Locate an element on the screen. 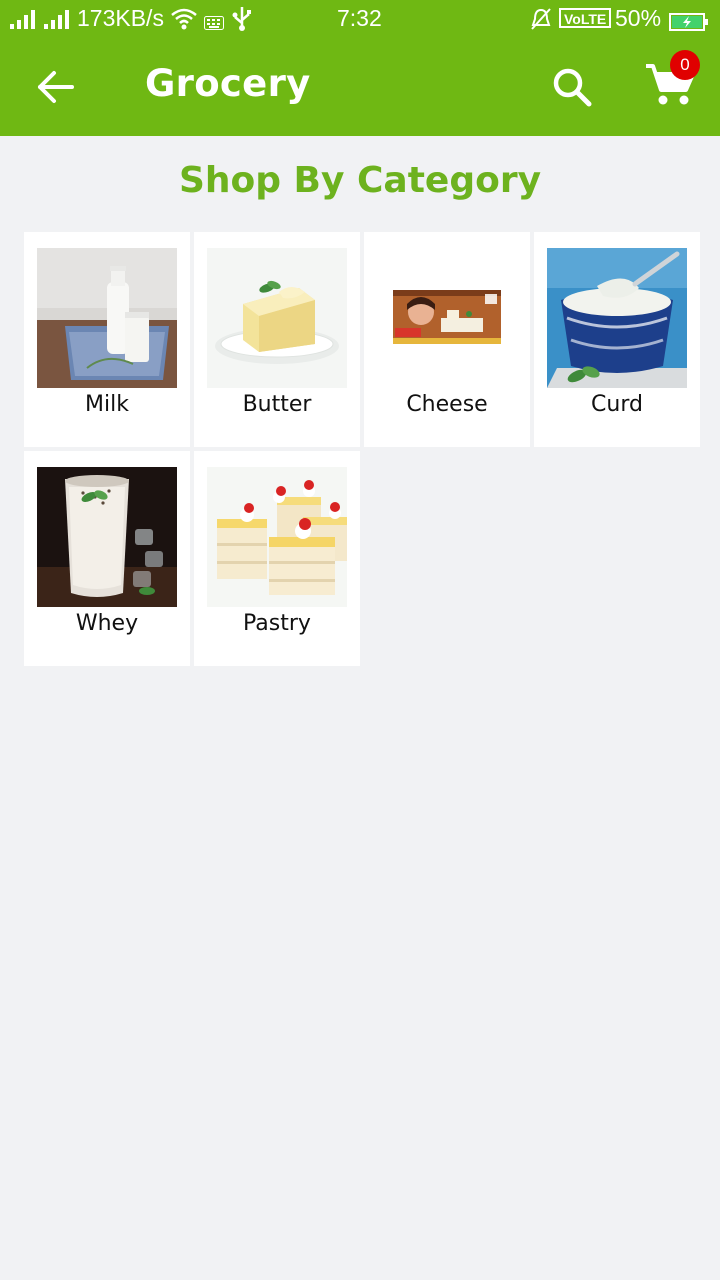  category-label: Curd is located at coordinates (617, 404).